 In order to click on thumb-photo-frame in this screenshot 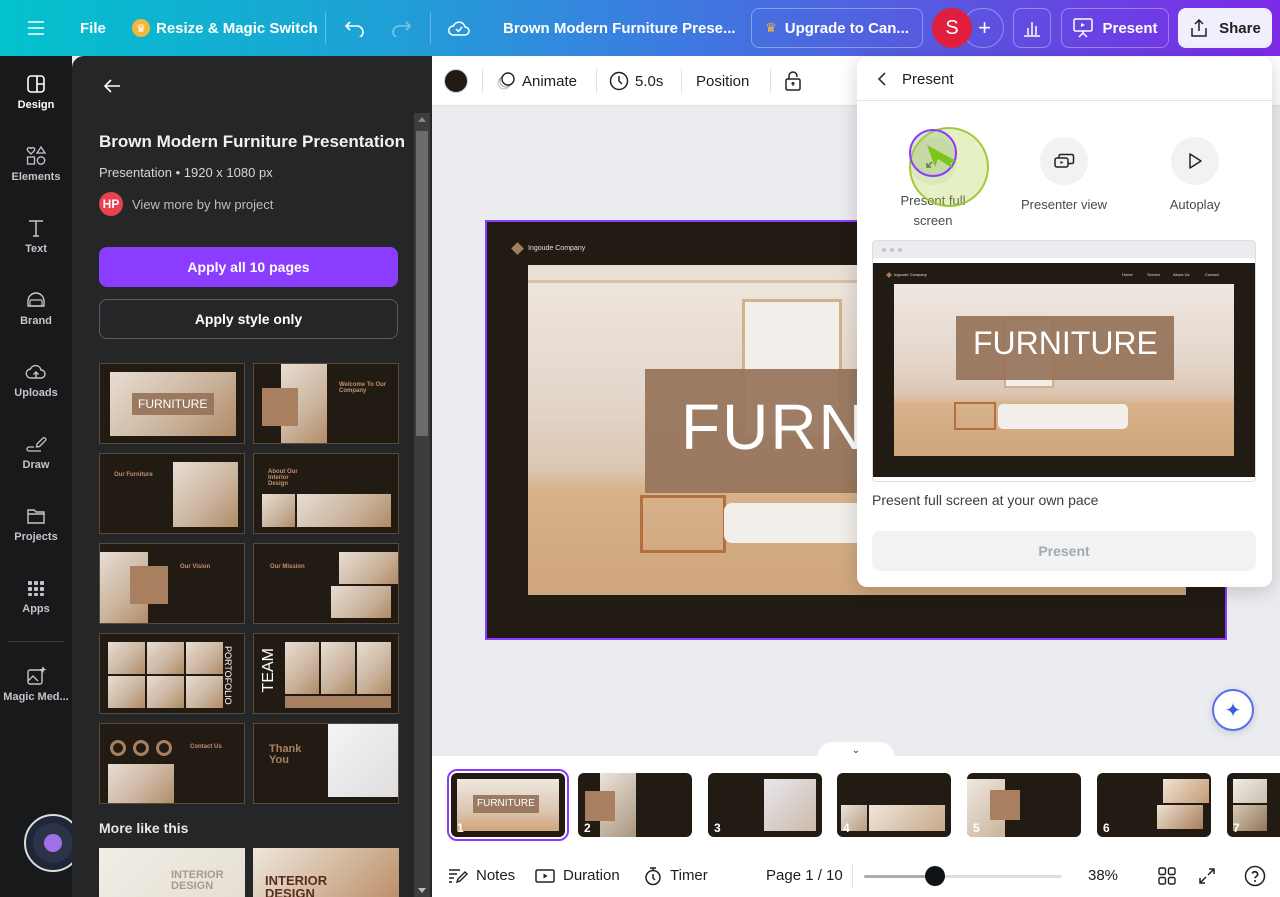, I will do `click(280, 407)`.